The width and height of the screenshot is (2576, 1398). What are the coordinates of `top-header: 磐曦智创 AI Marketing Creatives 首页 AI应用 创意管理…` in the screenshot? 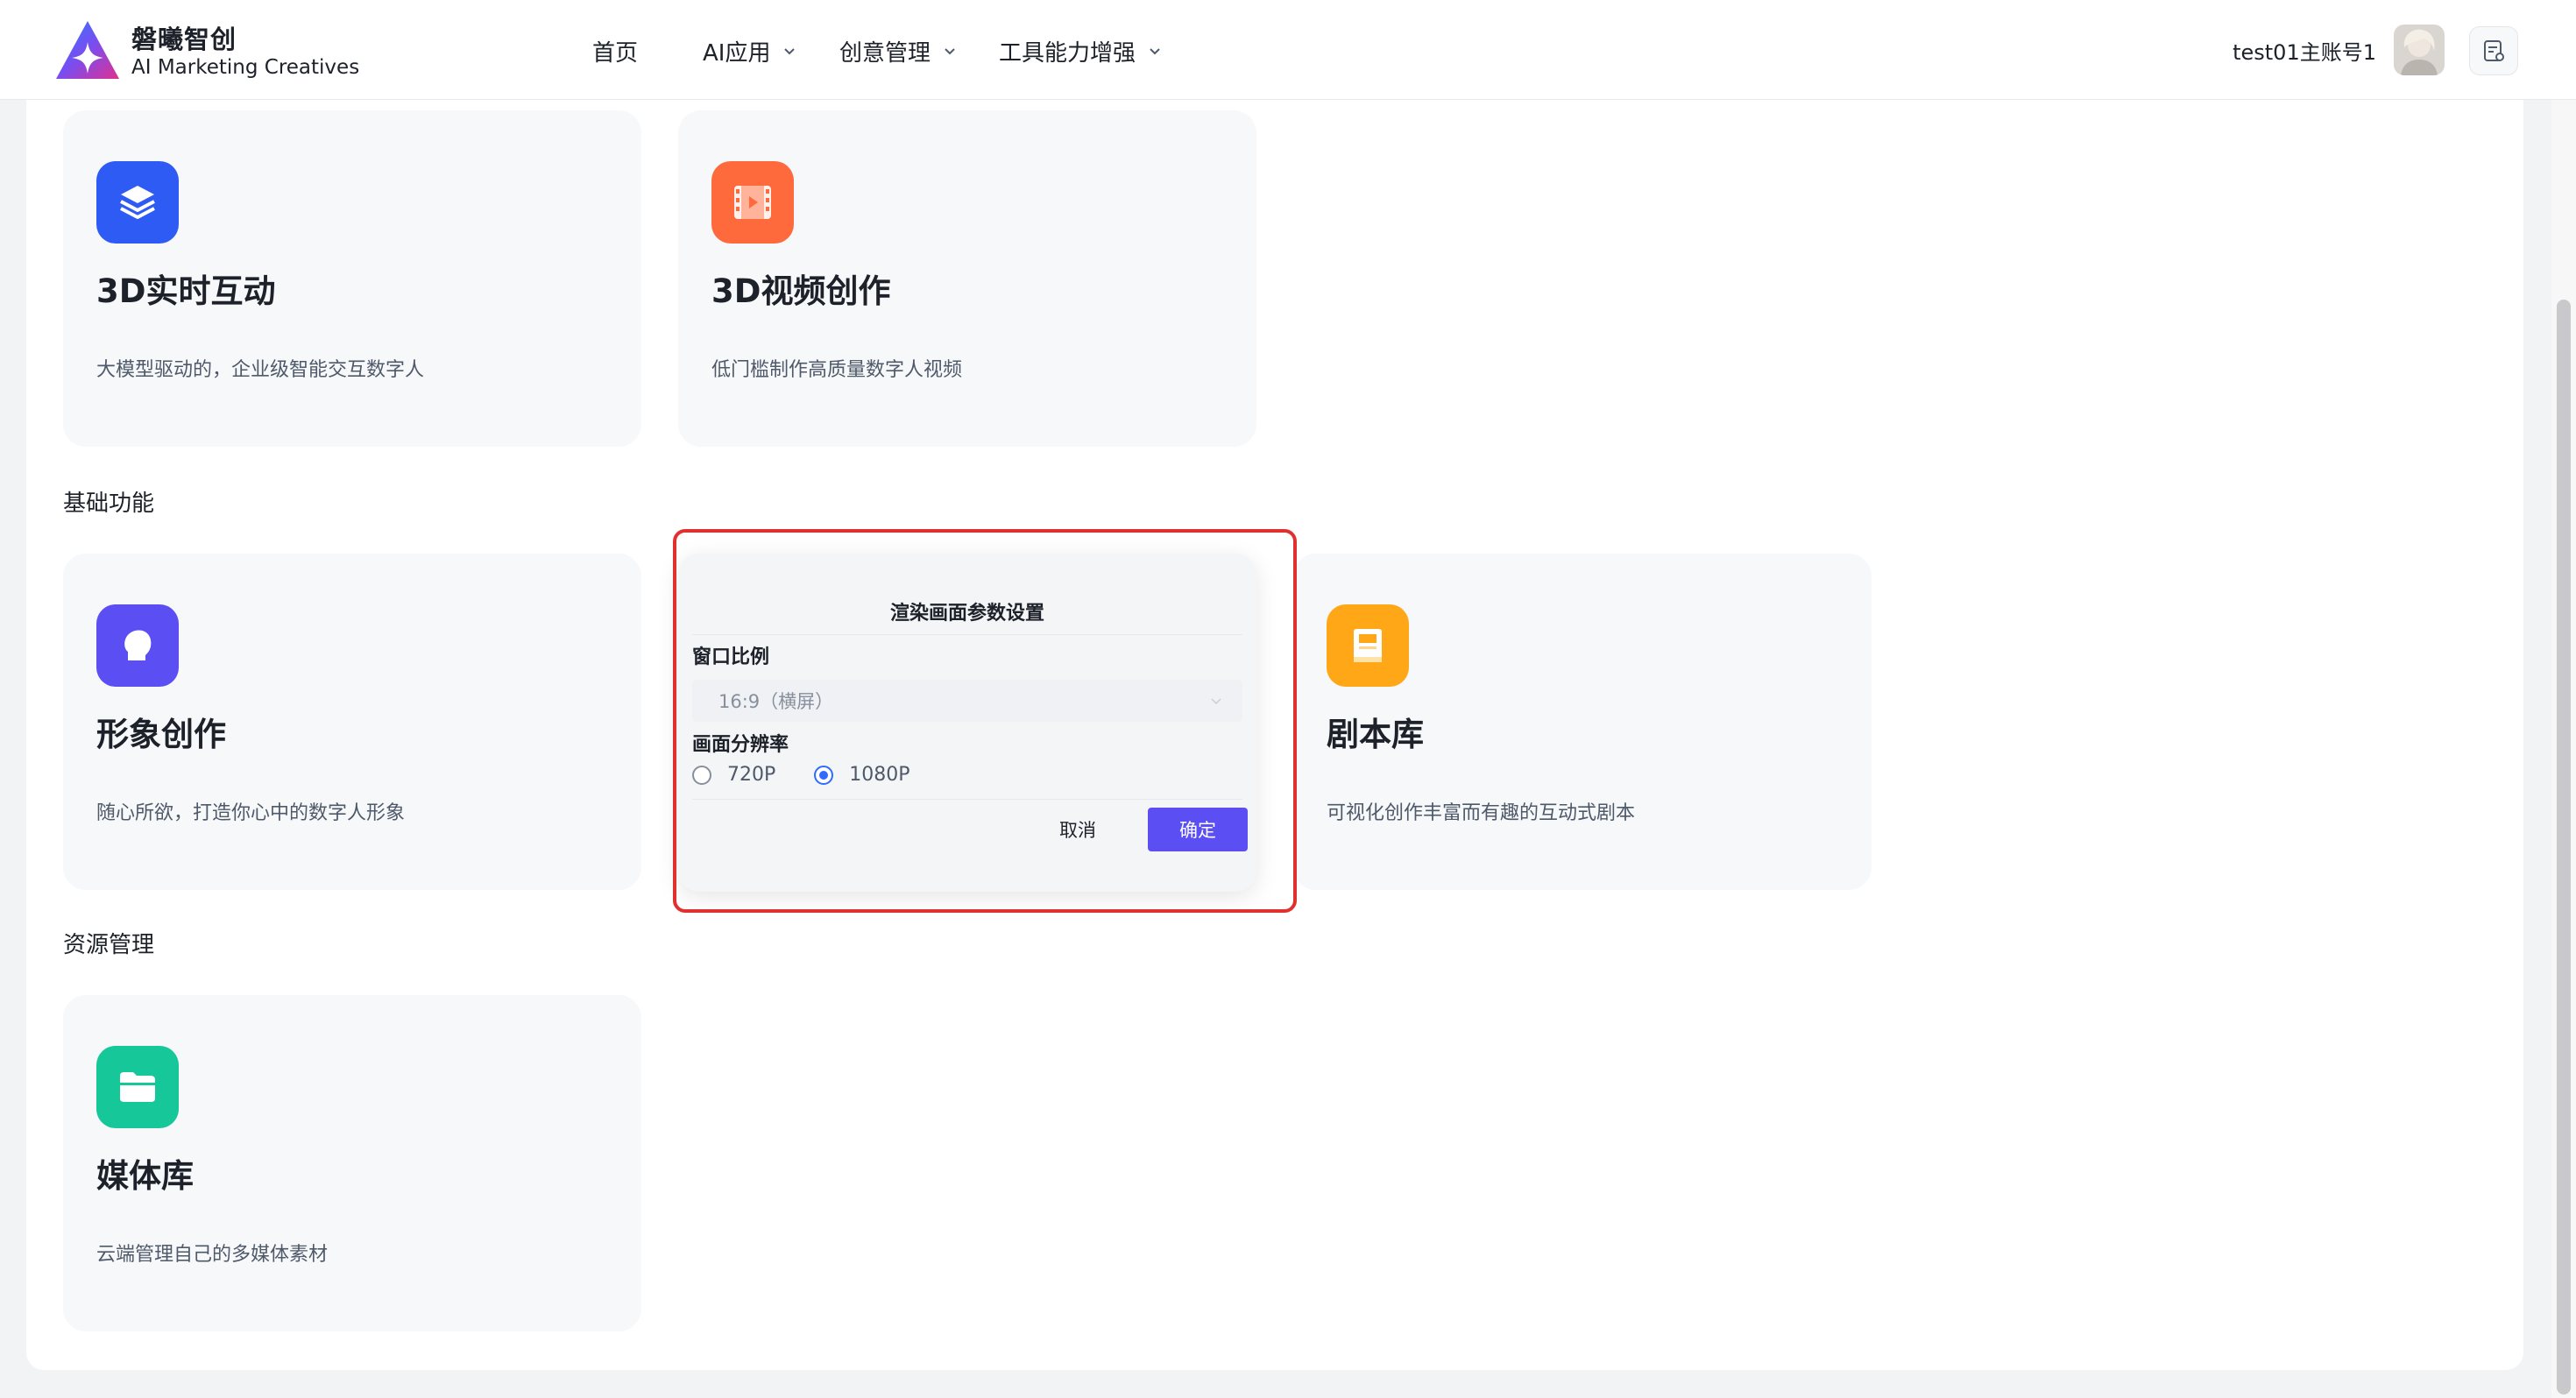 It's located at (1288, 50).